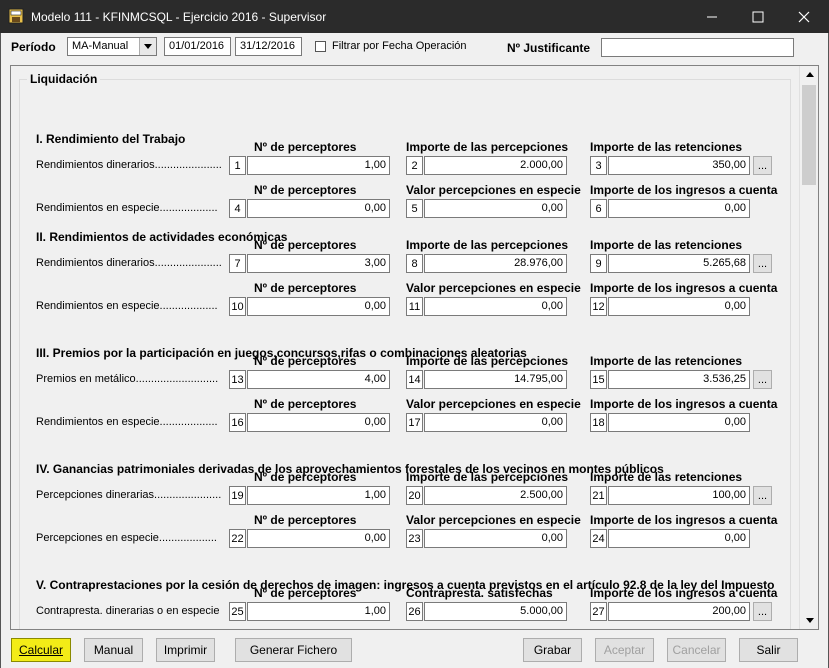 This screenshot has width=829, height=668. I want to click on minimize-button, so click(712, 16).